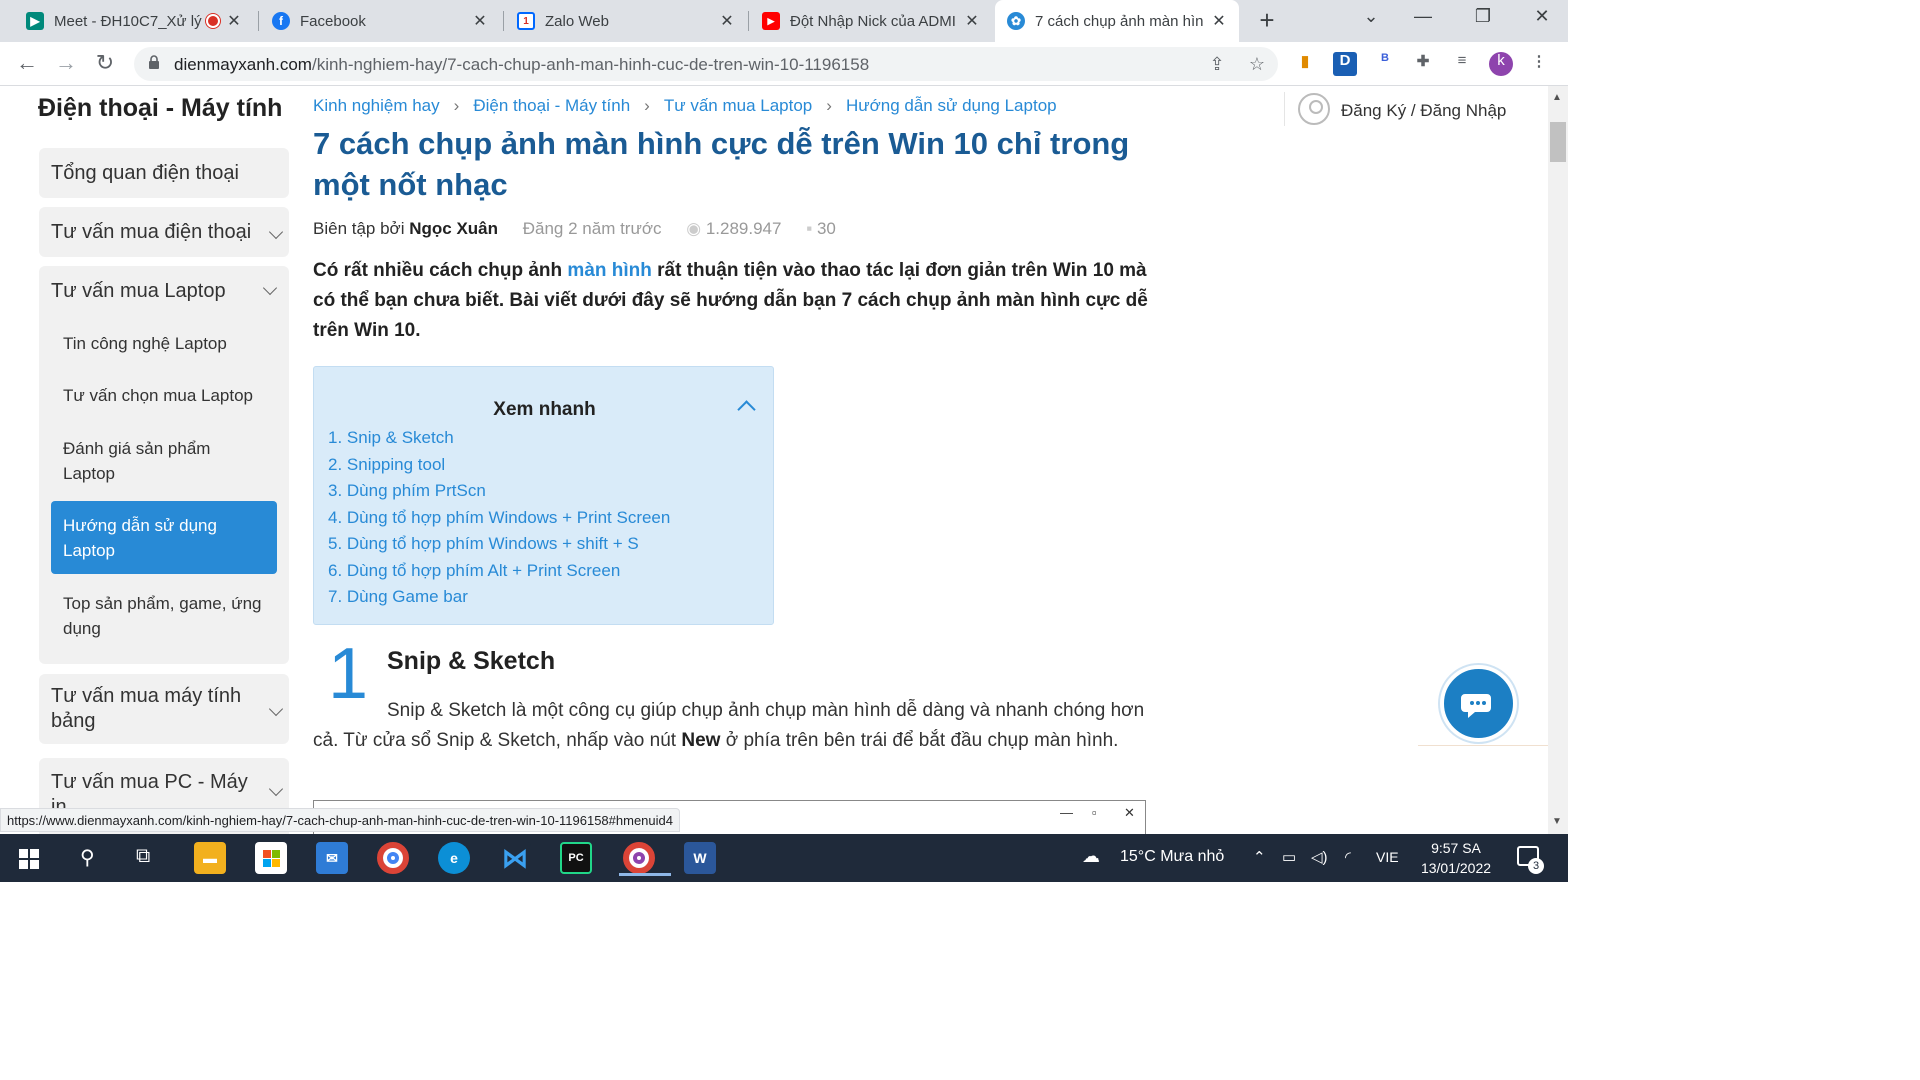  What do you see at coordinates (154, 62) in the screenshot?
I see `lock-icon` at bounding box center [154, 62].